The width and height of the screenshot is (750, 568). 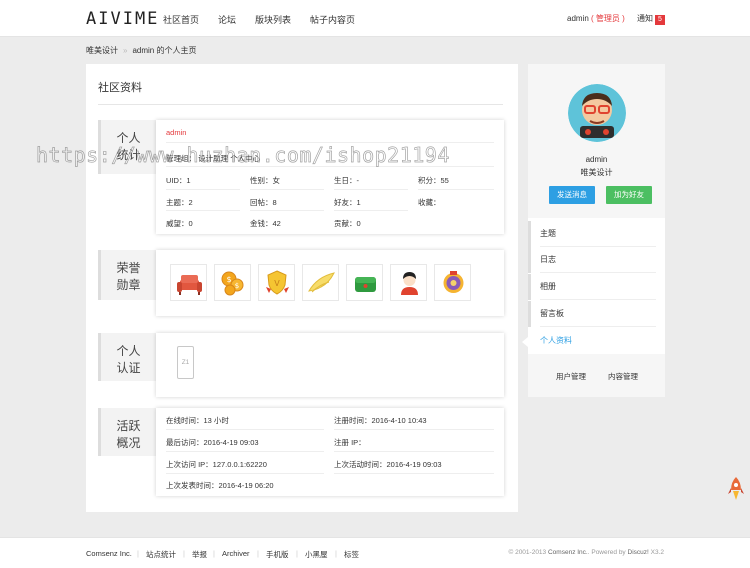 I want to click on purple-badge-icon, so click(x=452, y=282).